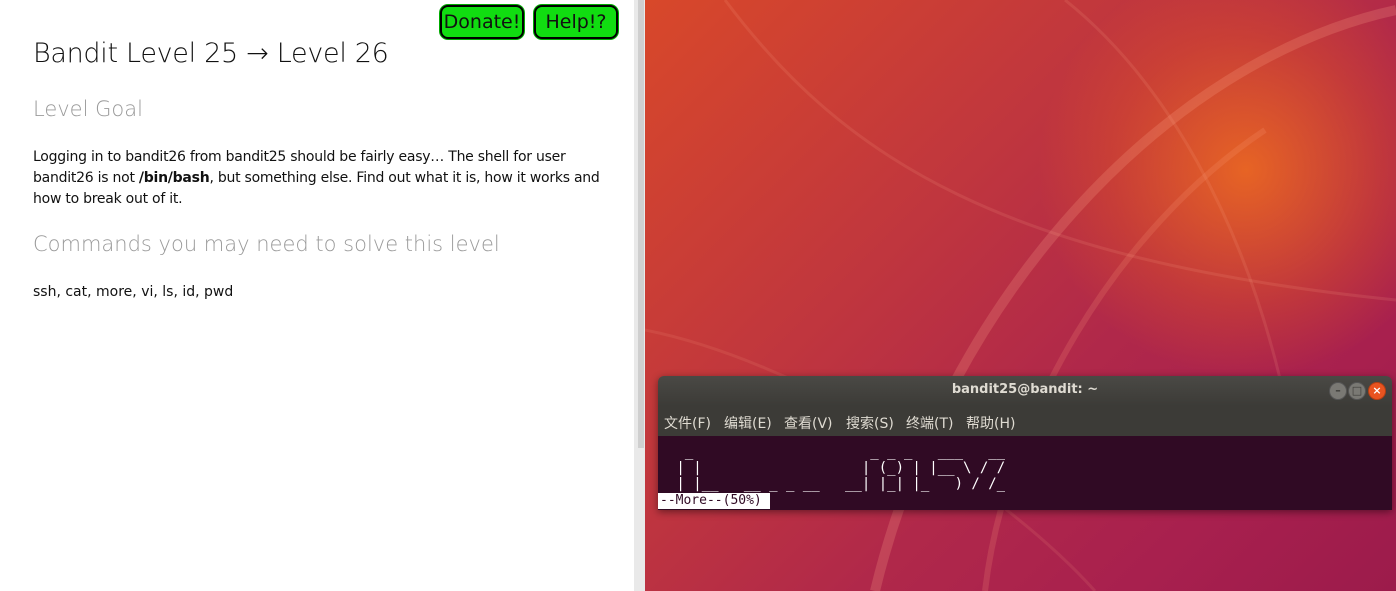  I want to click on page-scrollbar-thumb, so click(641, 224).